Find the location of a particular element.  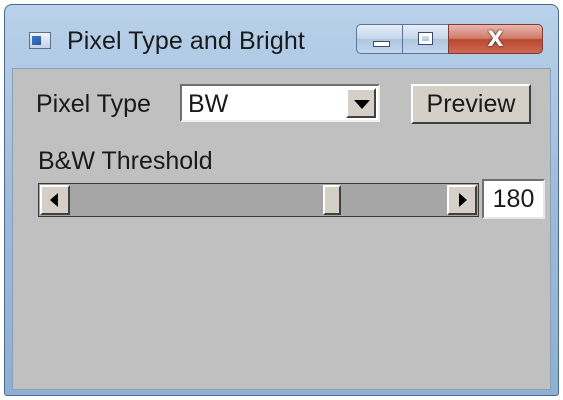

pixel-type-label: Pixel Type is located at coordinates (93, 104).